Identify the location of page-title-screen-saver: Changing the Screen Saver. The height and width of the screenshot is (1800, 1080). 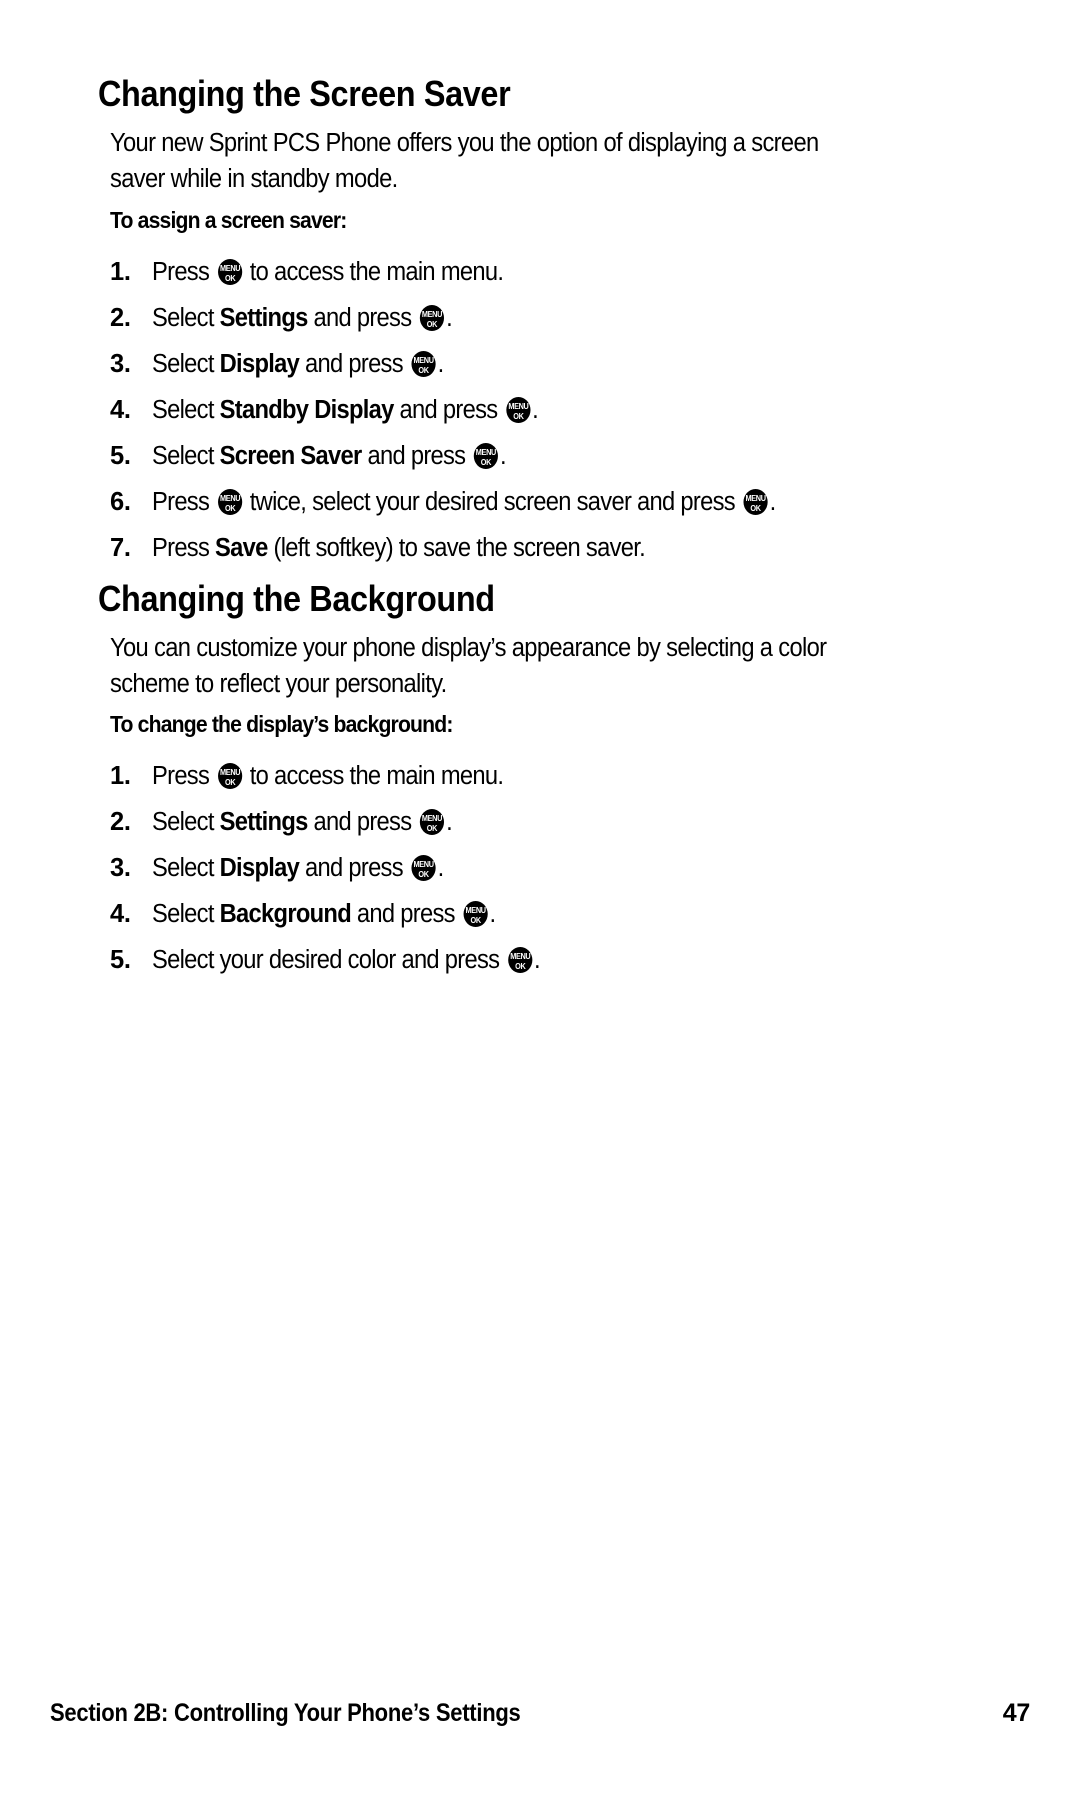
(304, 93).